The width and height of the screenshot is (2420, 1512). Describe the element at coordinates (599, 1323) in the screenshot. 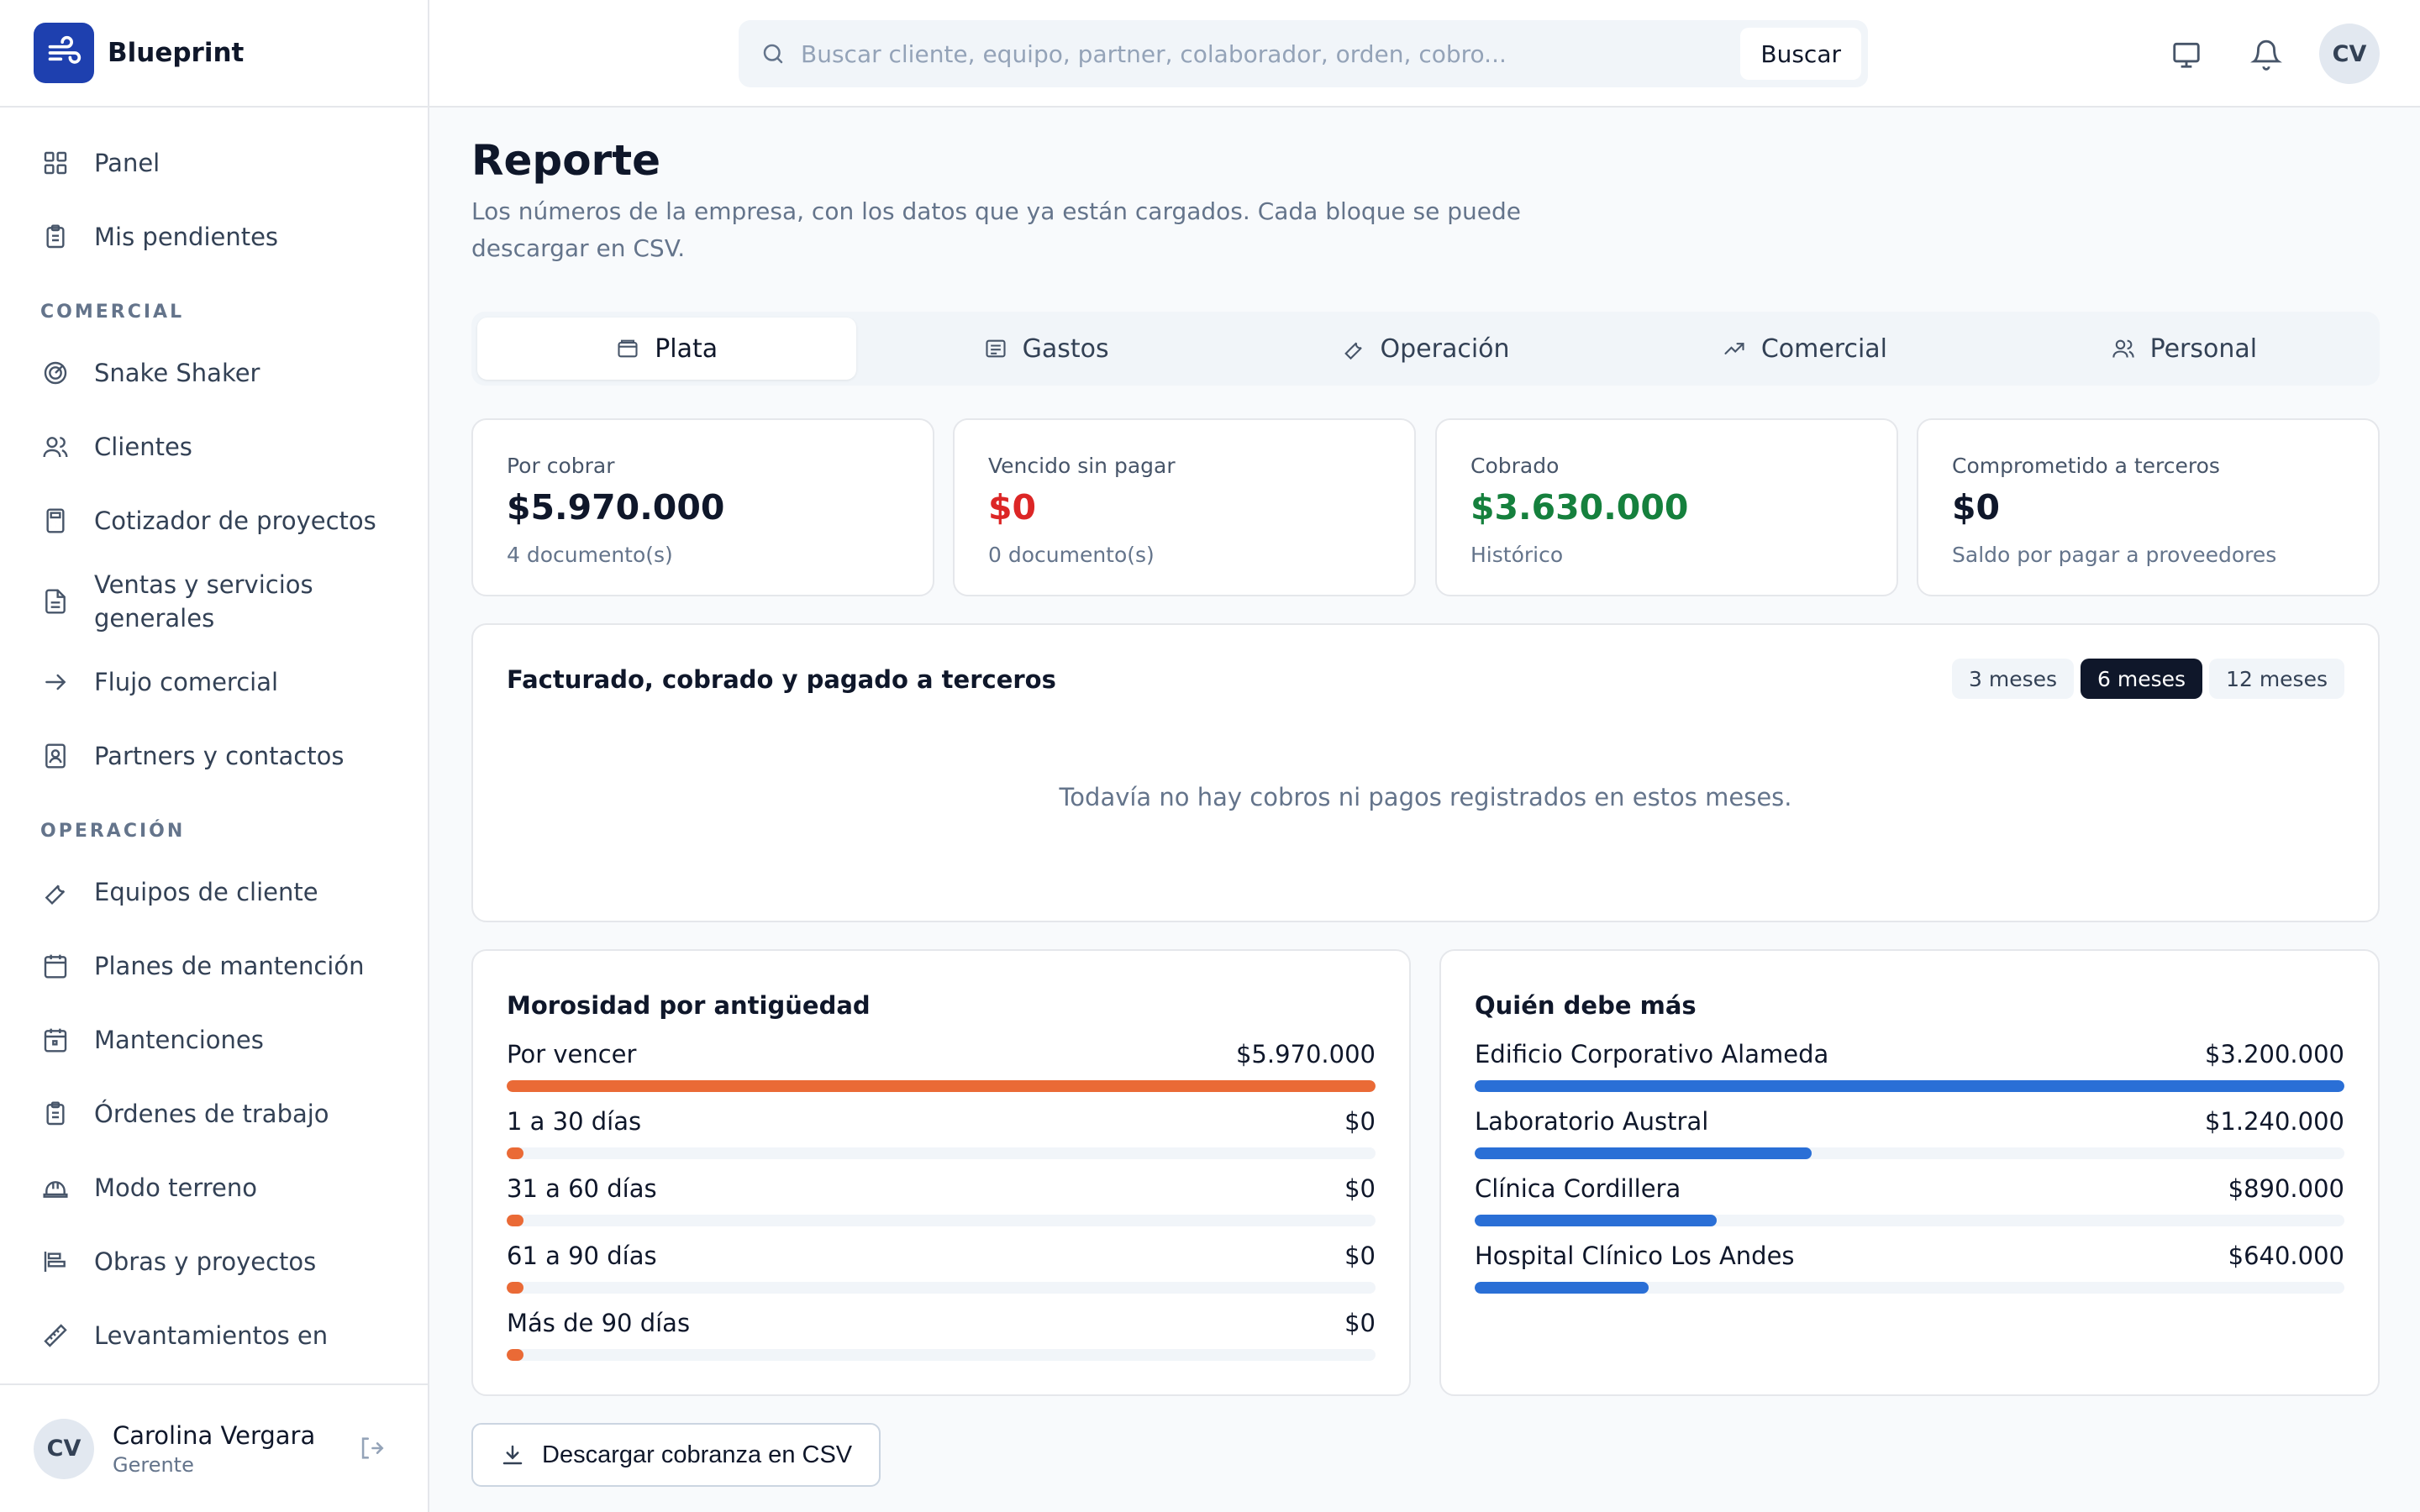

I see `bar-label: Más de 90 días` at that location.